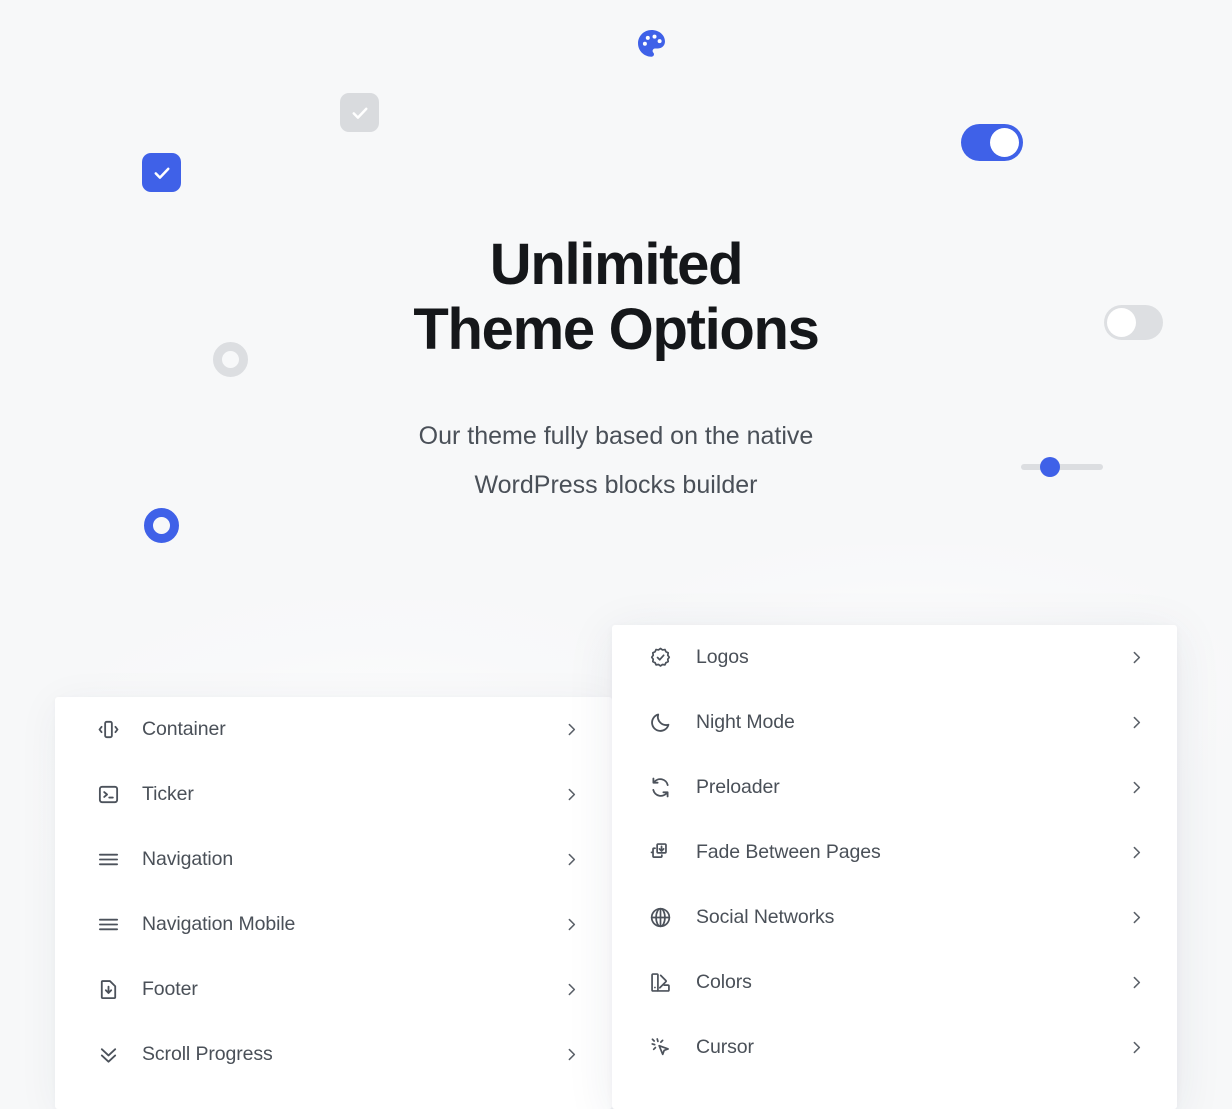 This screenshot has width=1232, height=1109. What do you see at coordinates (616, 297) in the screenshot?
I see `page-title: Unlimited Theme Options` at bounding box center [616, 297].